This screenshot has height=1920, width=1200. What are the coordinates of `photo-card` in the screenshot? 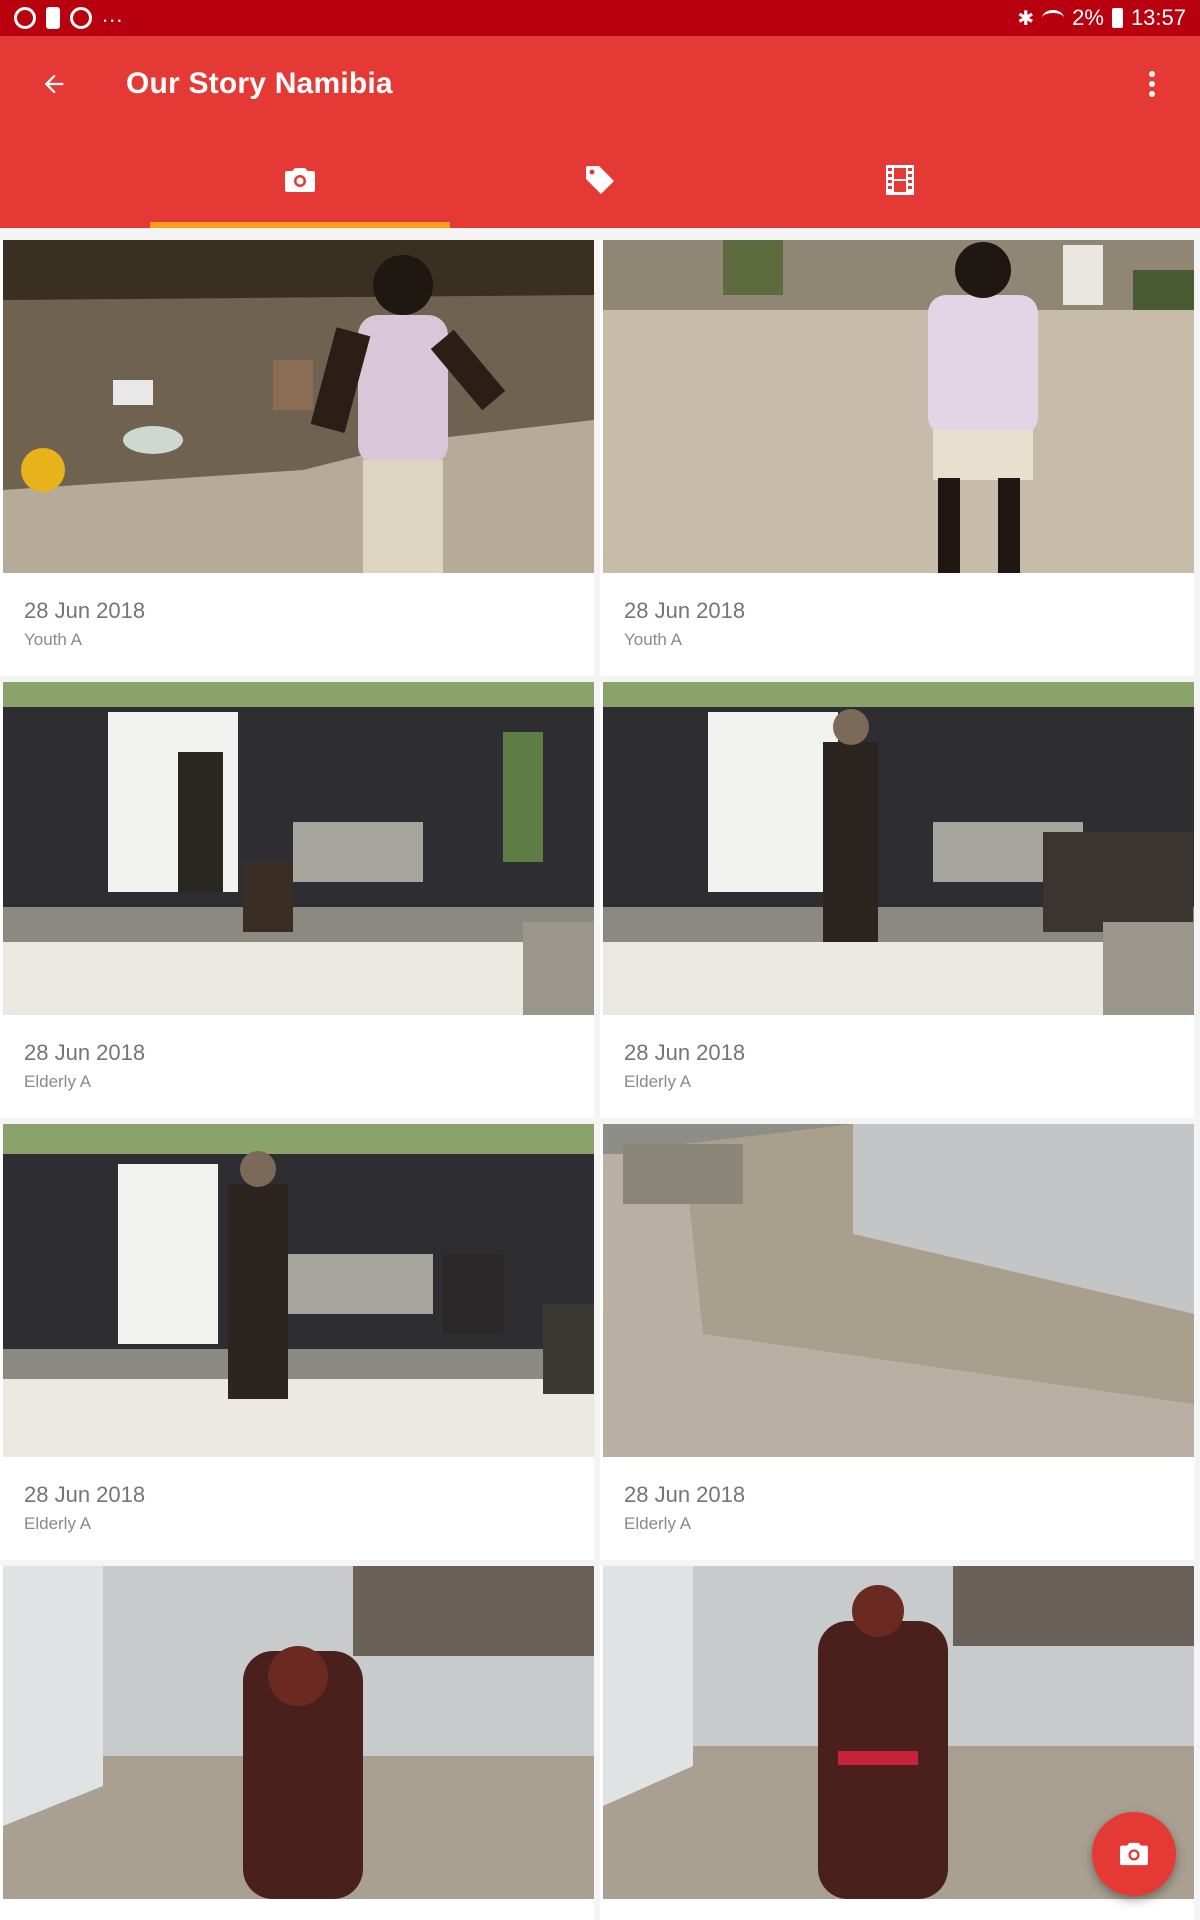 It's located at (297, 1743).